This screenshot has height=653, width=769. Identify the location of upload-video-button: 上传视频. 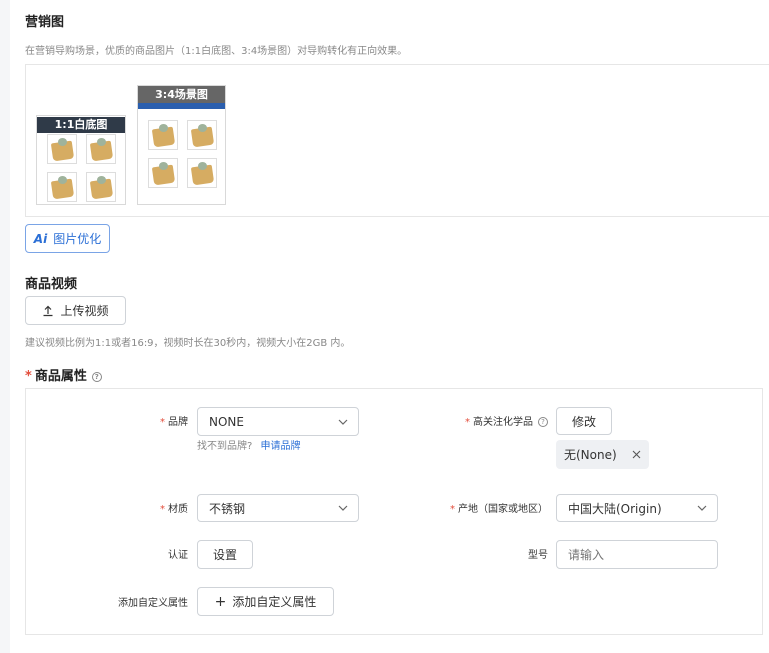
(75, 310).